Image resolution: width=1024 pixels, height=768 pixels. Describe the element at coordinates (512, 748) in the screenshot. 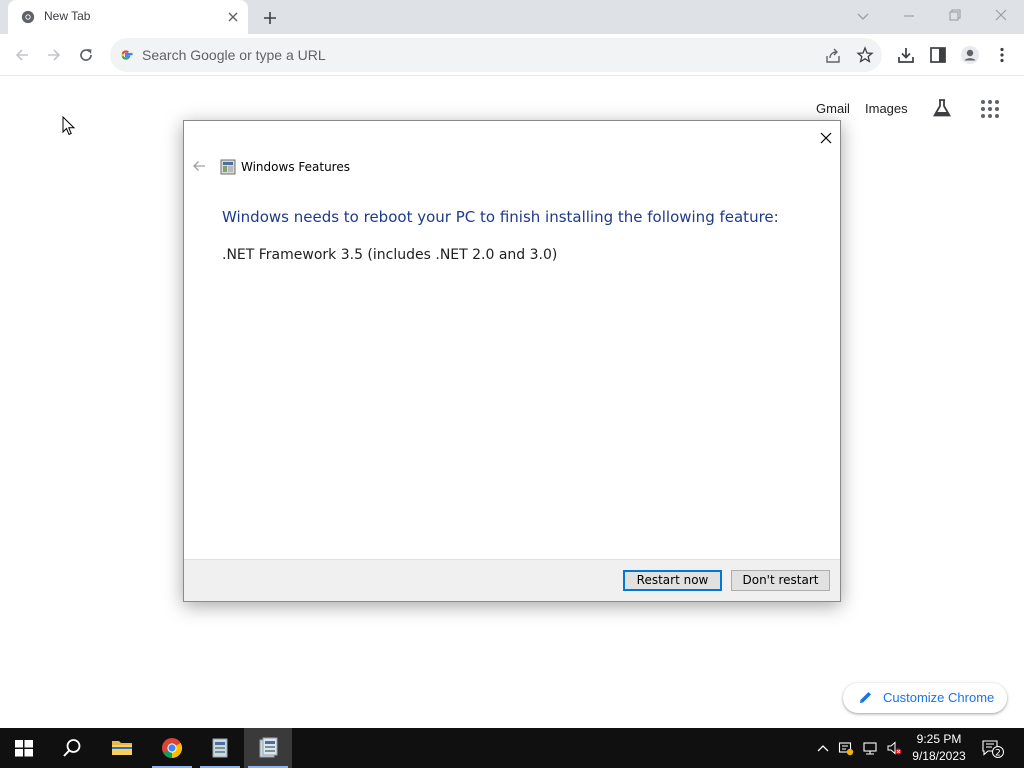

I see `taskbar` at that location.